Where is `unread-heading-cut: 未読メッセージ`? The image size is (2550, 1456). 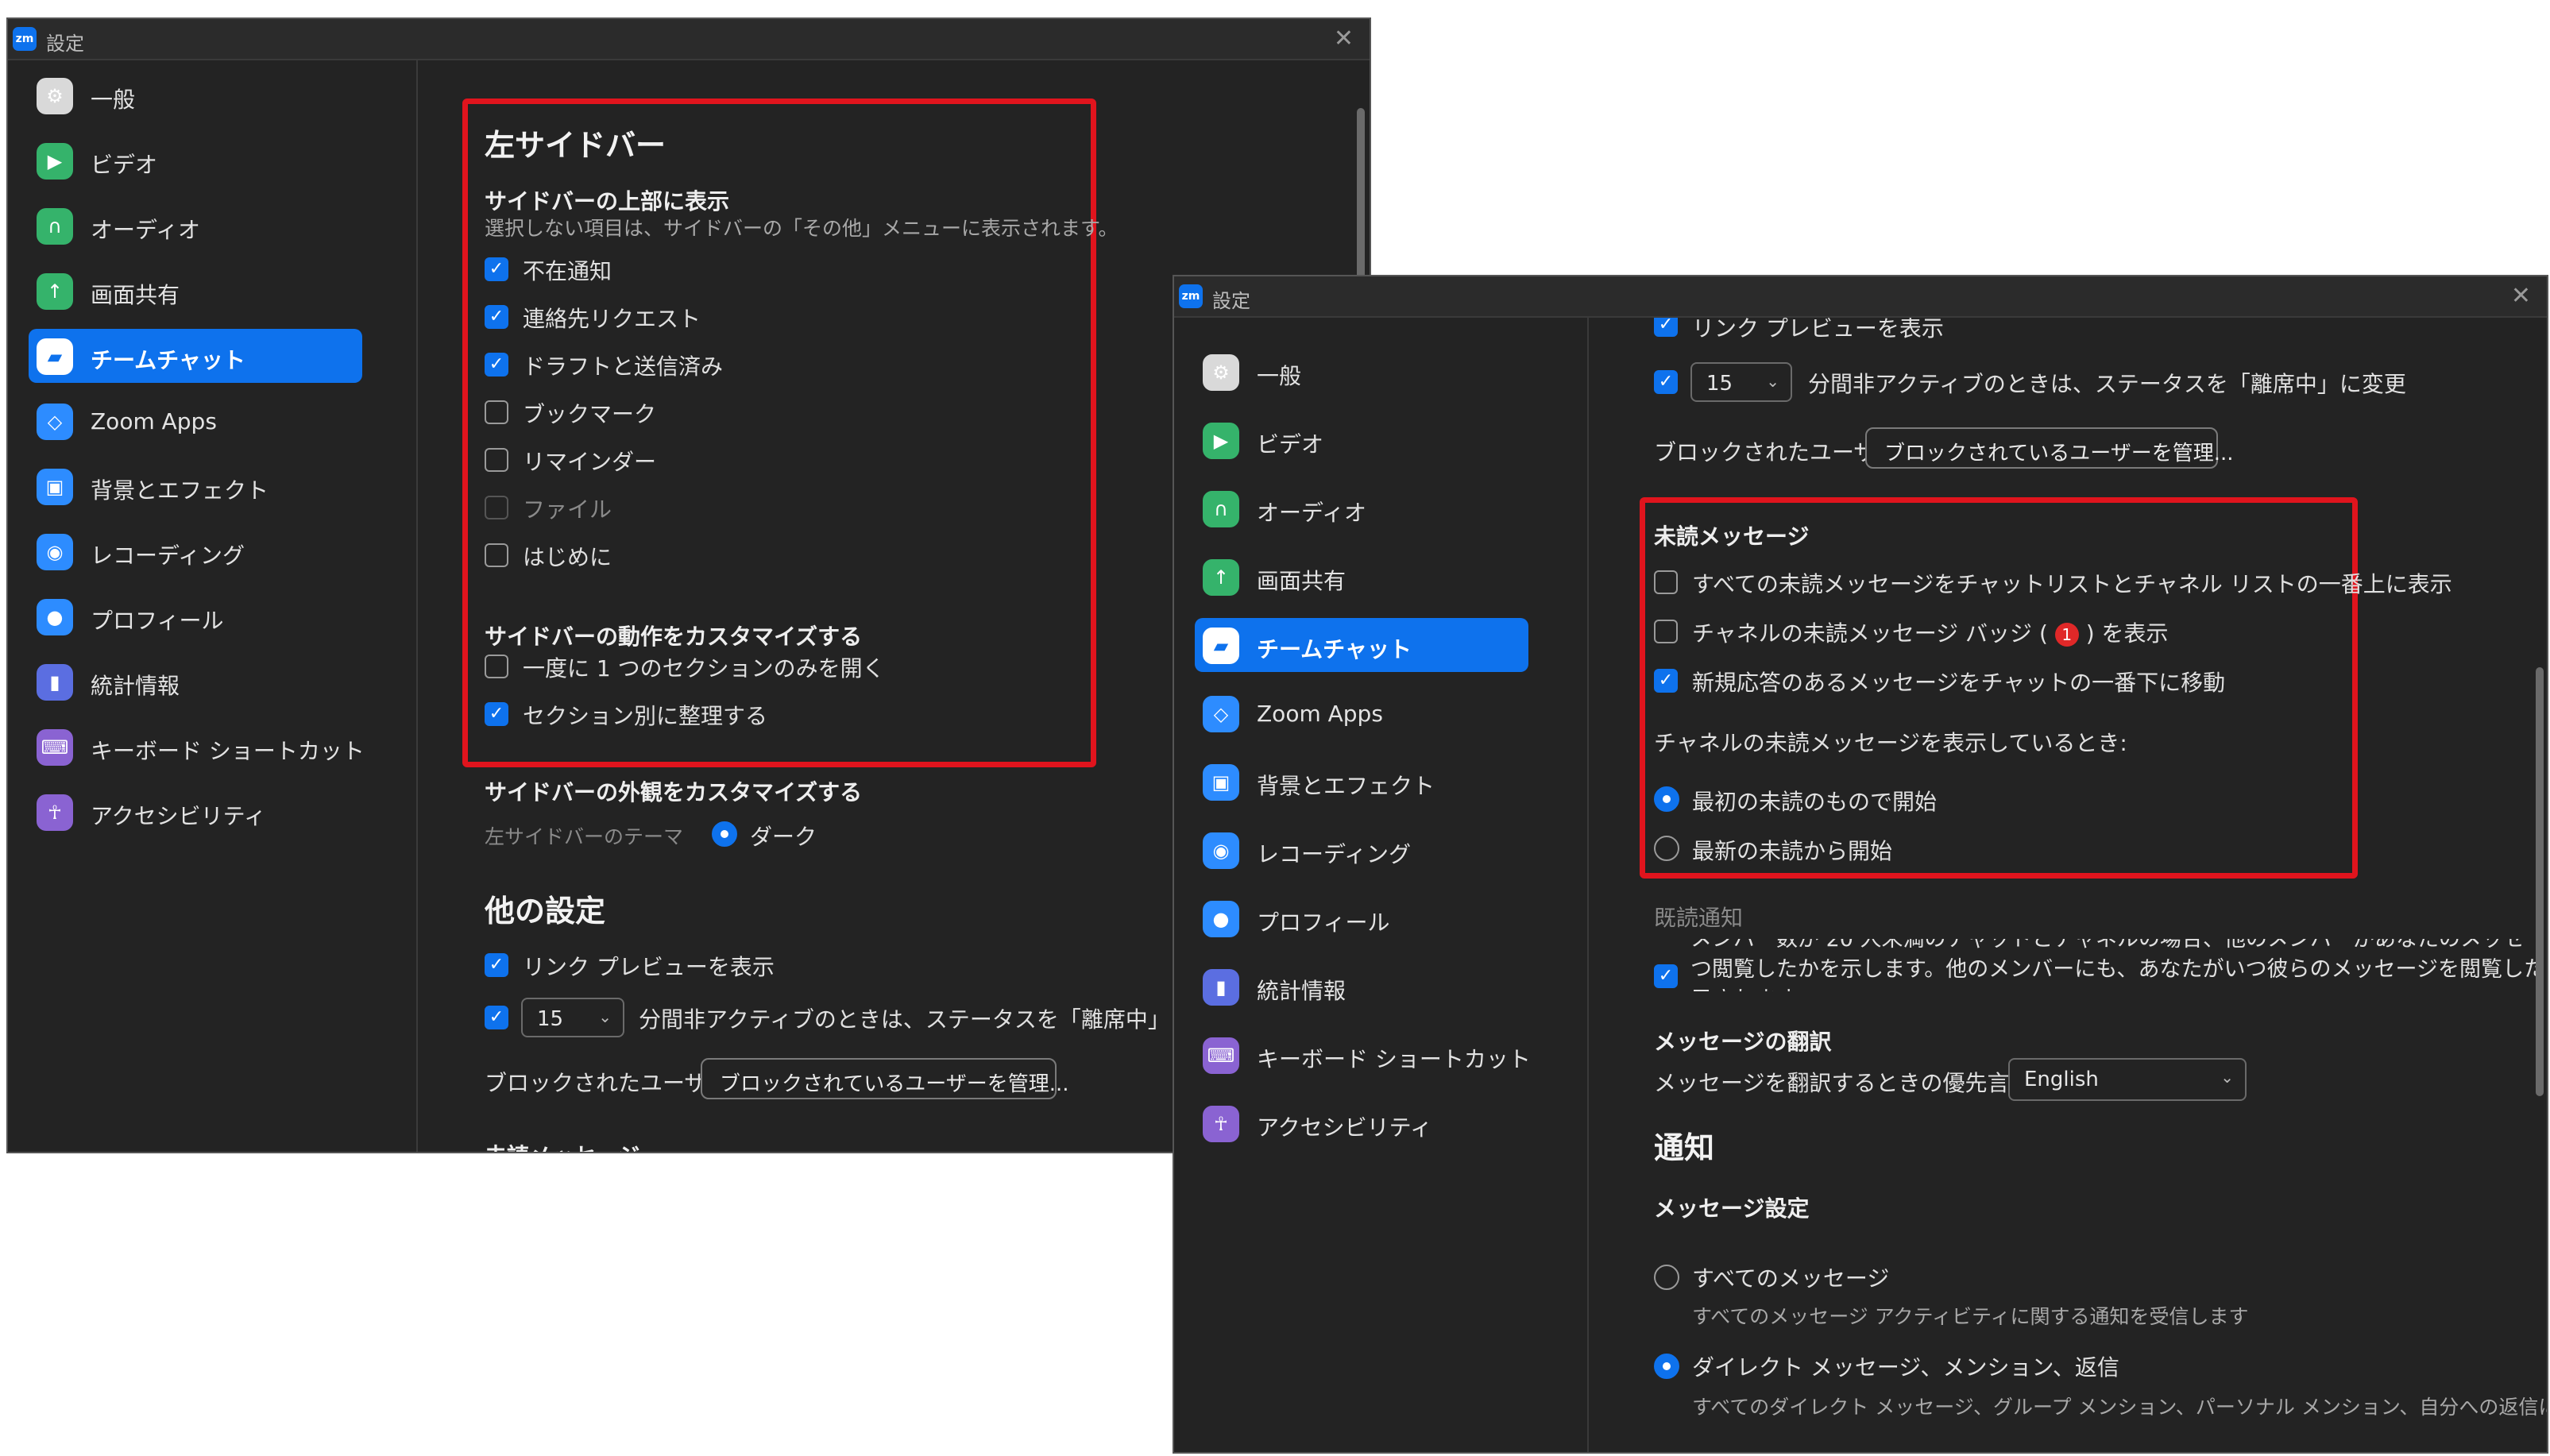
unread-heading-cut: 未読メッセージ is located at coordinates (562, 1145).